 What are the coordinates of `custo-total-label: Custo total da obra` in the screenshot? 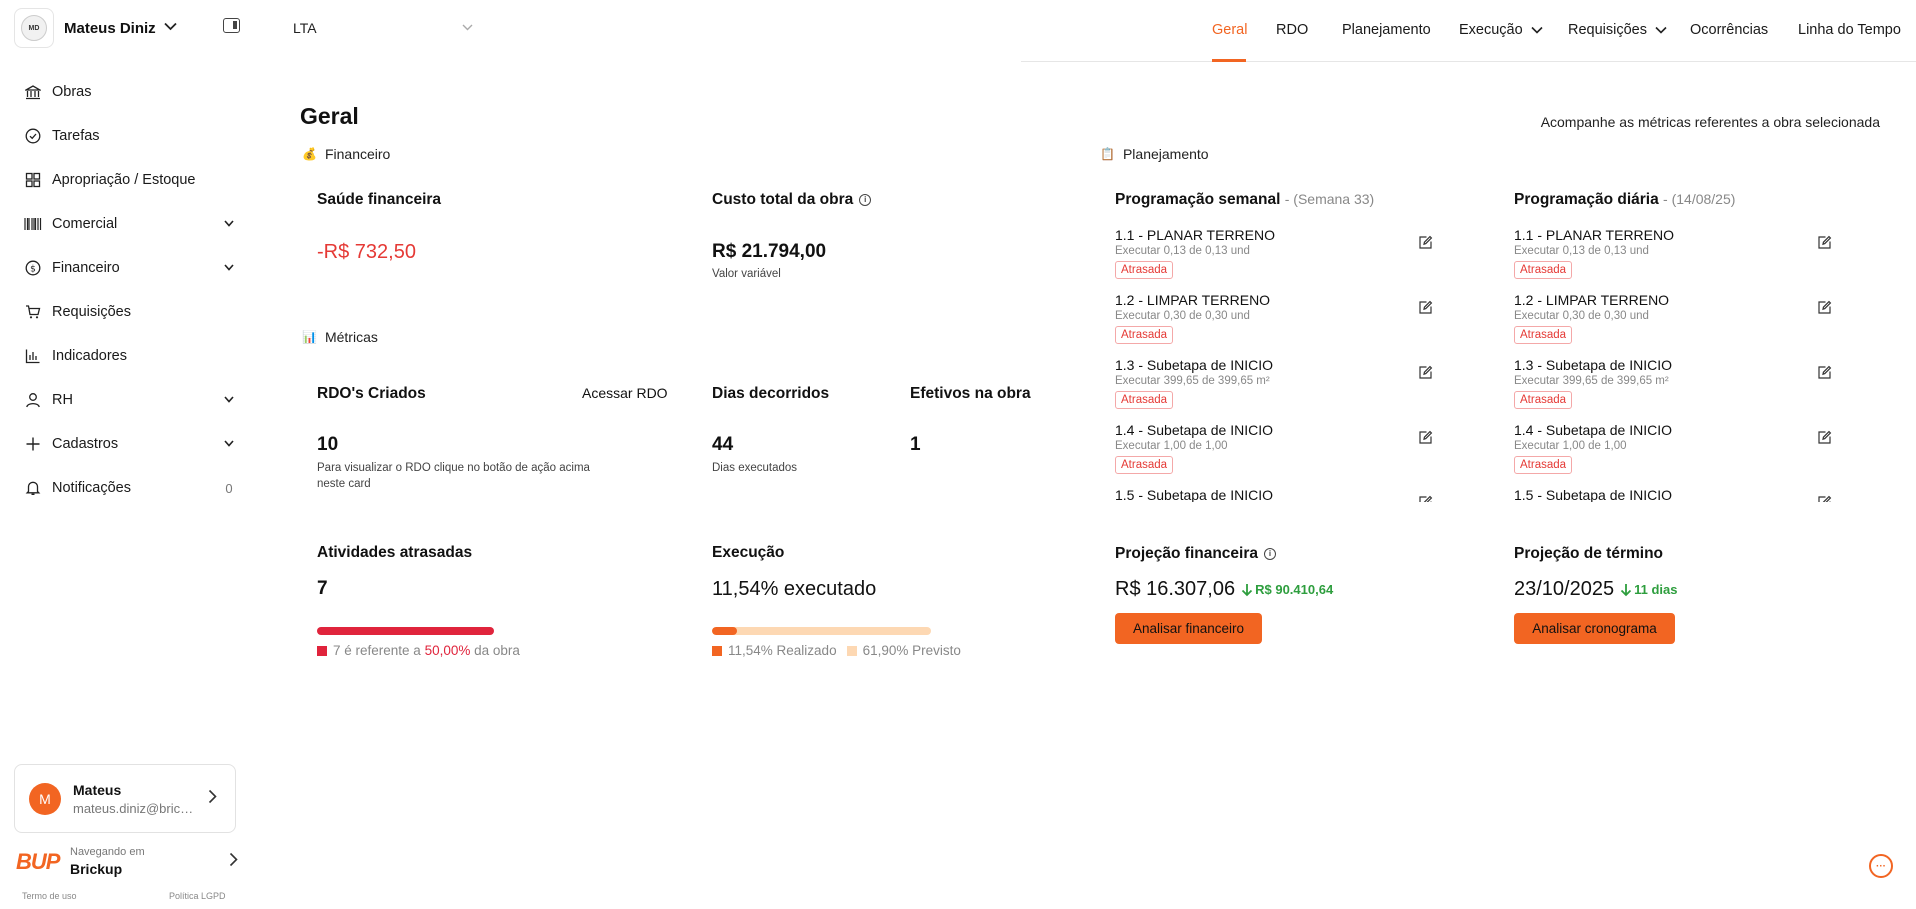 It's located at (783, 199).